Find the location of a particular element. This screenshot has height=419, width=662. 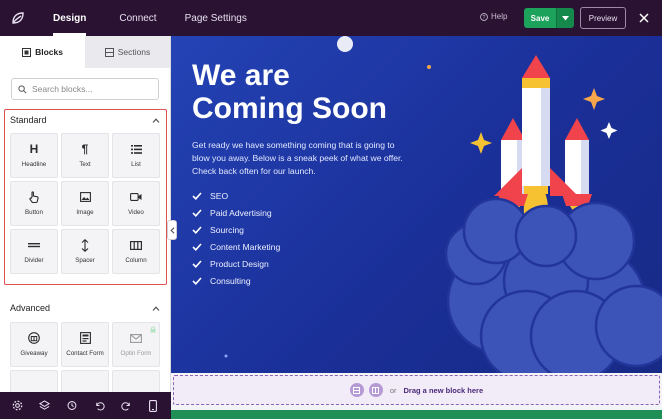

block-headline: H Headline is located at coordinates (34, 155).